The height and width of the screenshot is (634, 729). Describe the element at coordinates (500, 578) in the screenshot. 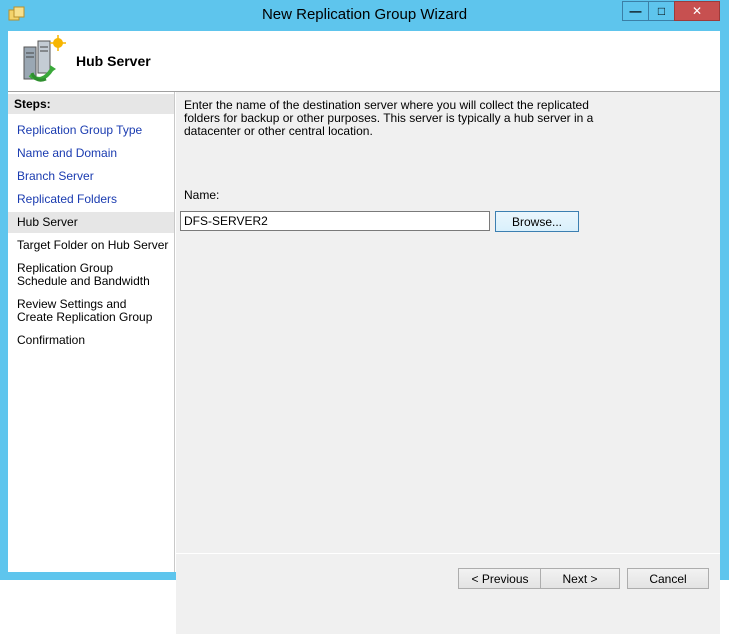

I see `previous-button: < Previous` at that location.